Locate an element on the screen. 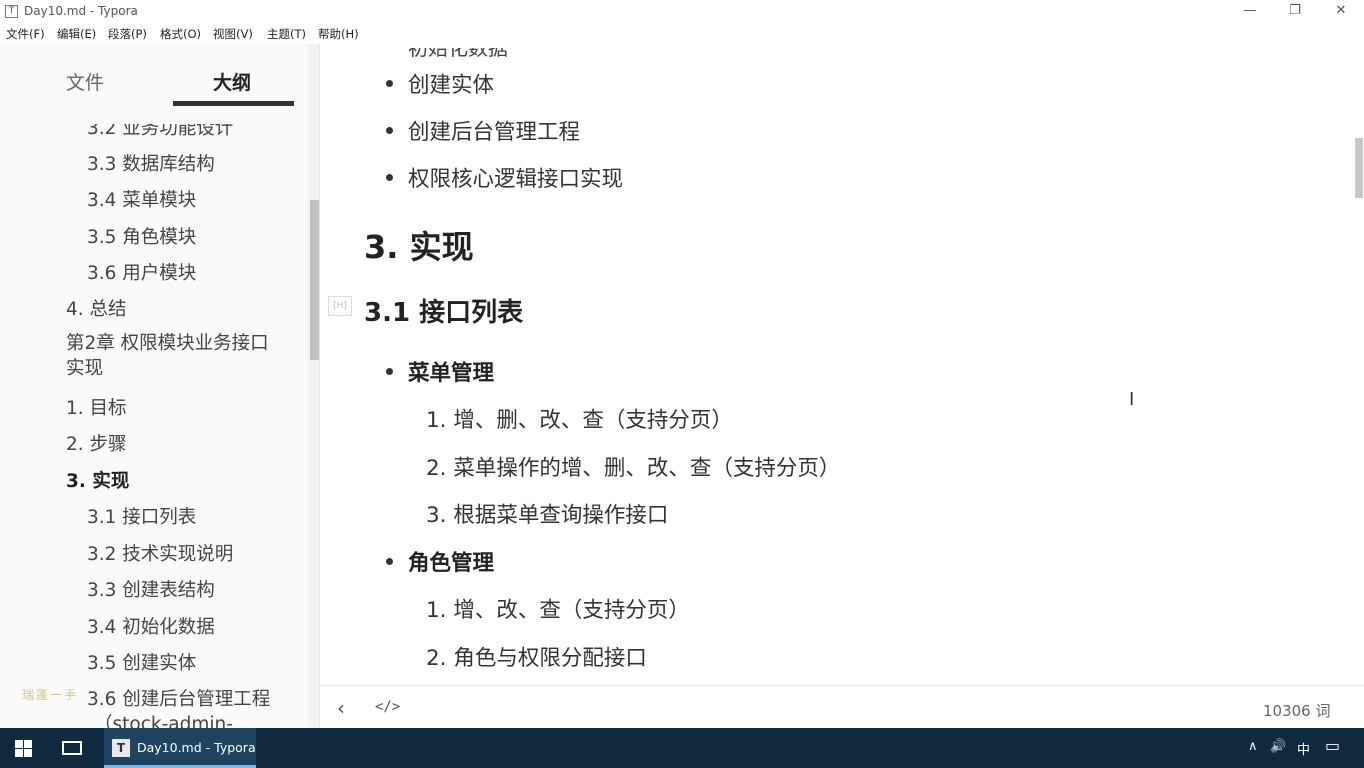  title-bar: T Day10.md - Typora — ❐ ✕ is located at coordinates (682, 12).